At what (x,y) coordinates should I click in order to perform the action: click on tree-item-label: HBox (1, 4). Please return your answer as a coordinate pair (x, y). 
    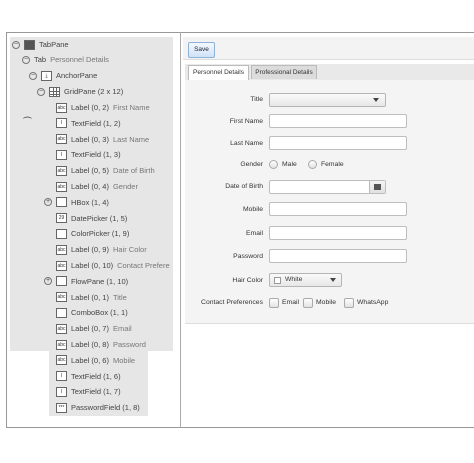
    Looking at the image, I should click on (90, 202).